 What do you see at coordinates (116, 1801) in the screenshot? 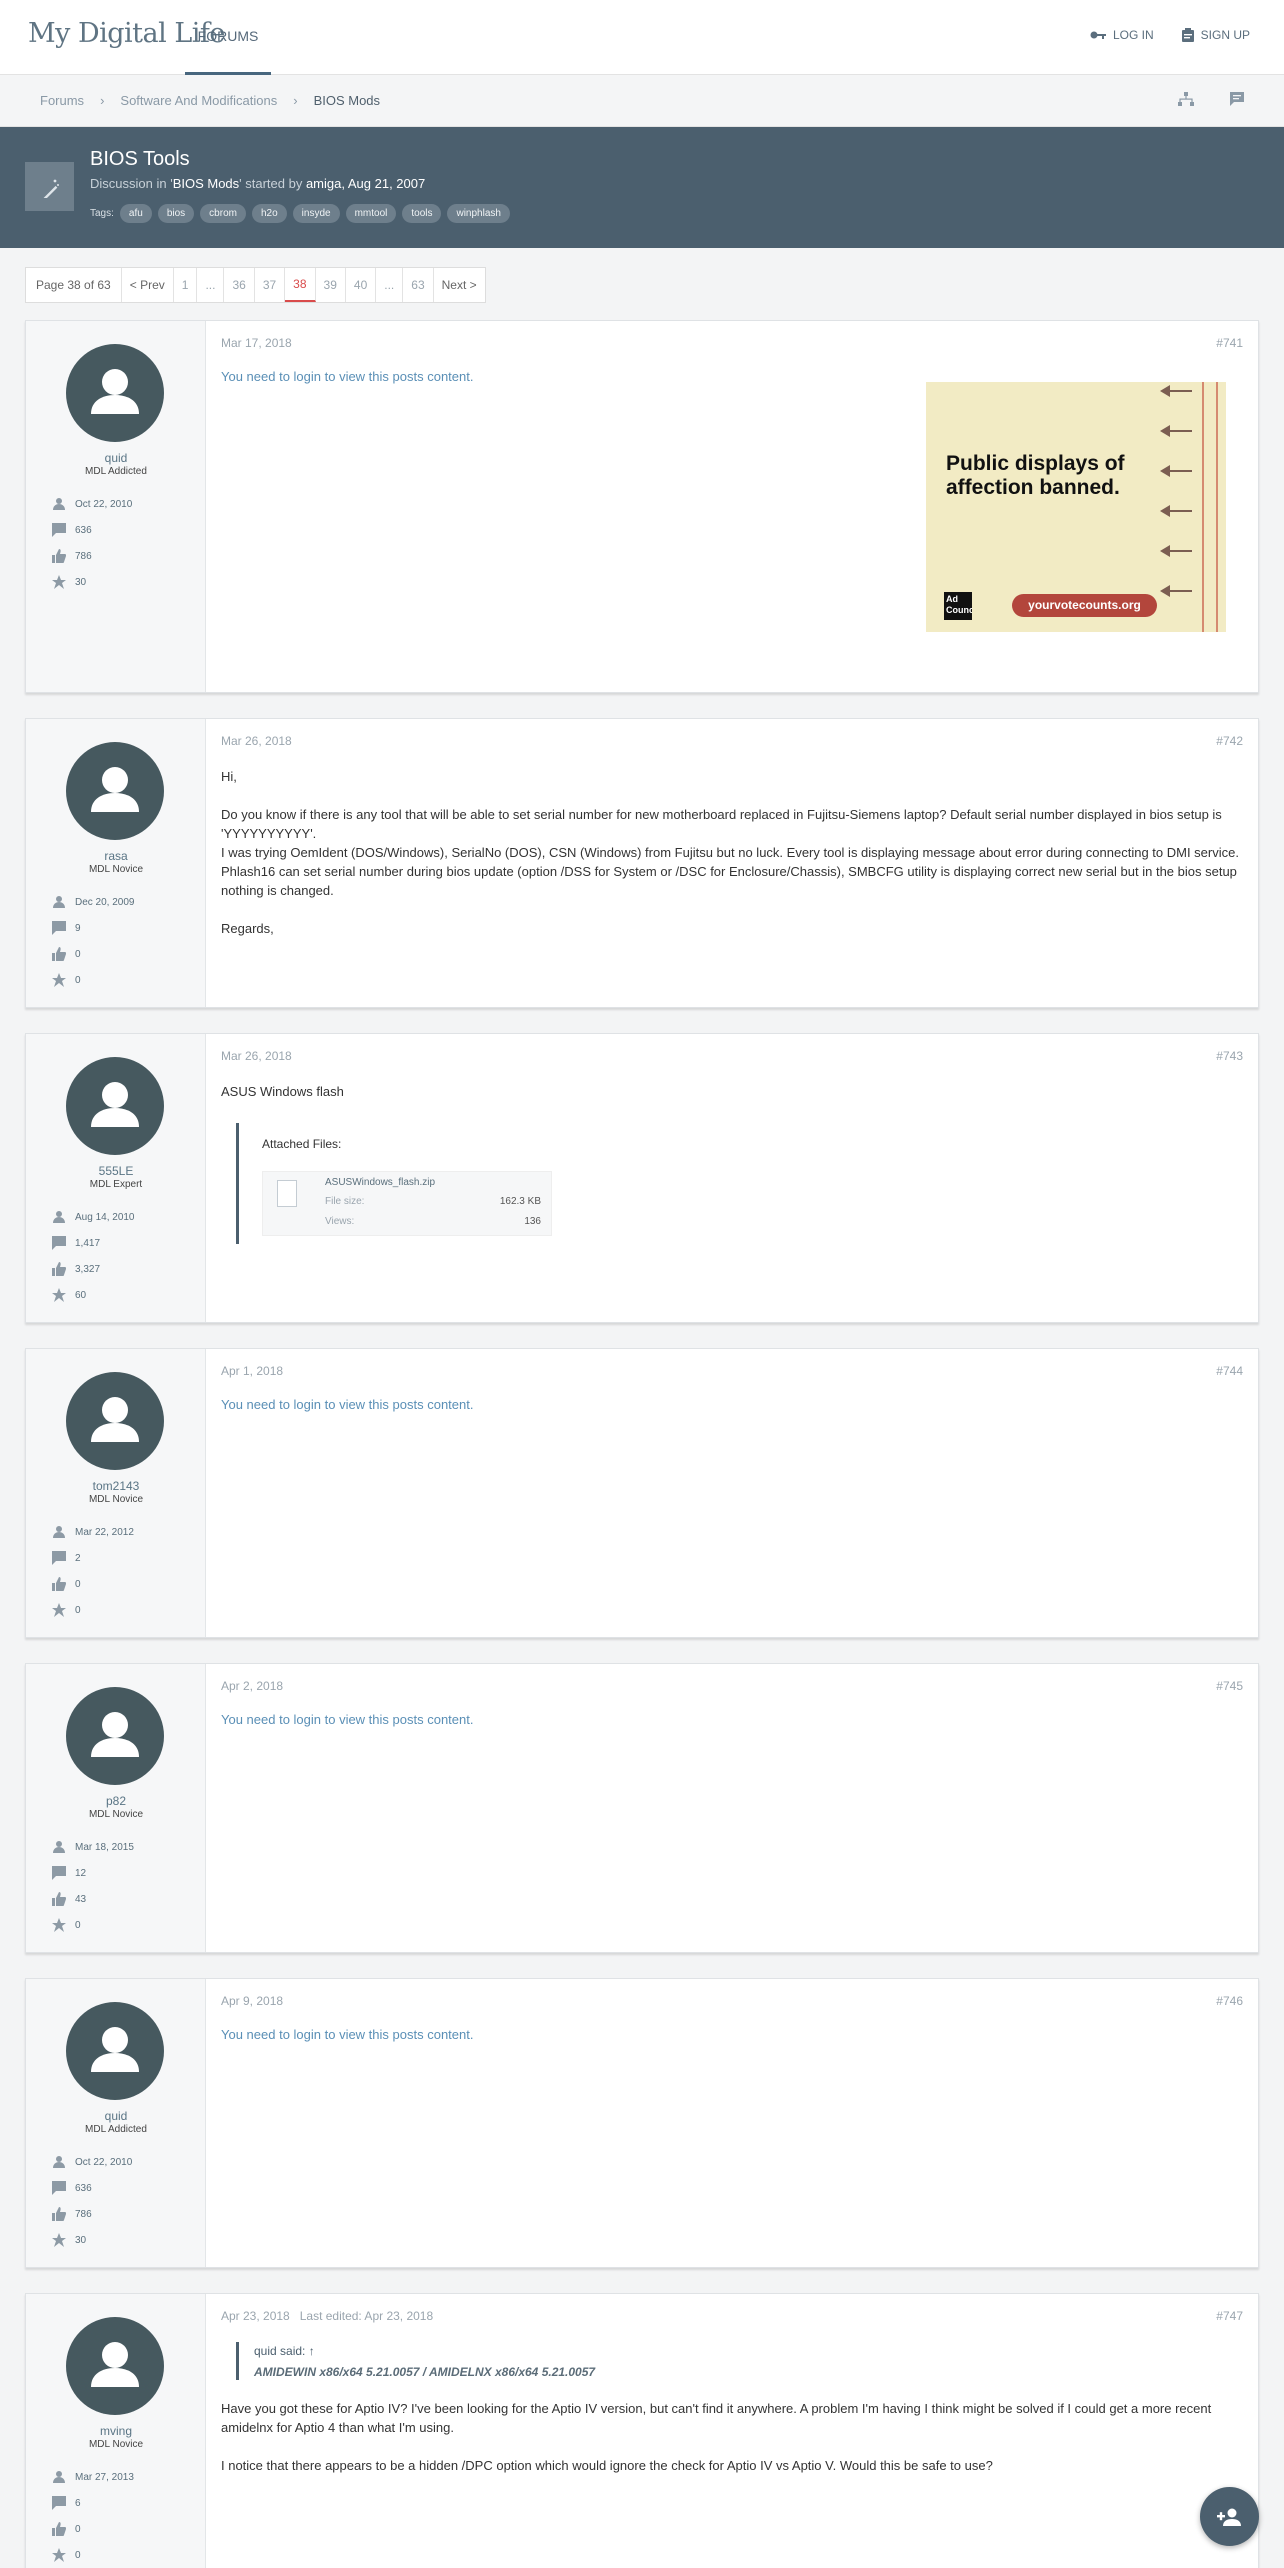
I see `username: p82` at bounding box center [116, 1801].